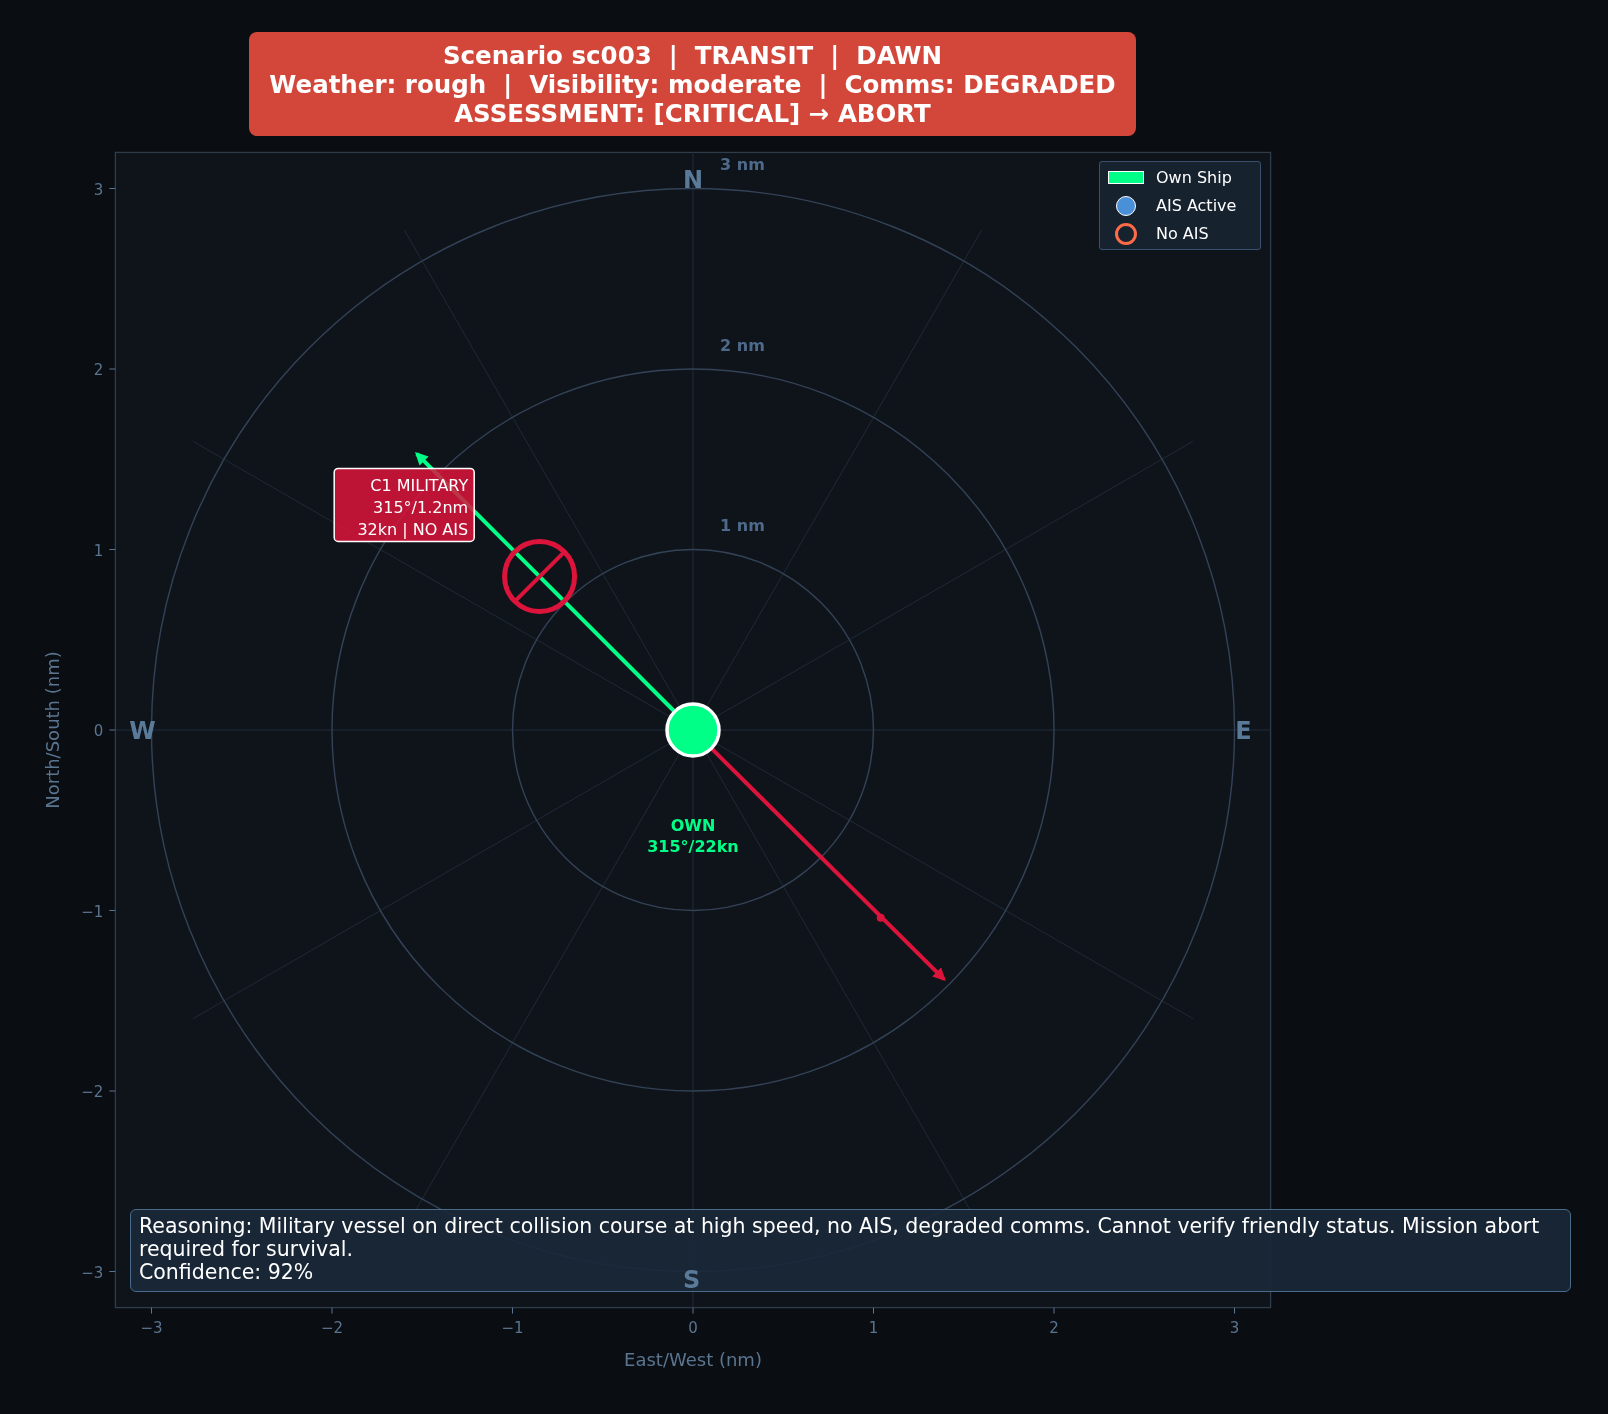 This screenshot has width=1608, height=1414. Describe the element at coordinates (142, 731) in the screenshot. I see `compass-label: W` at that location.